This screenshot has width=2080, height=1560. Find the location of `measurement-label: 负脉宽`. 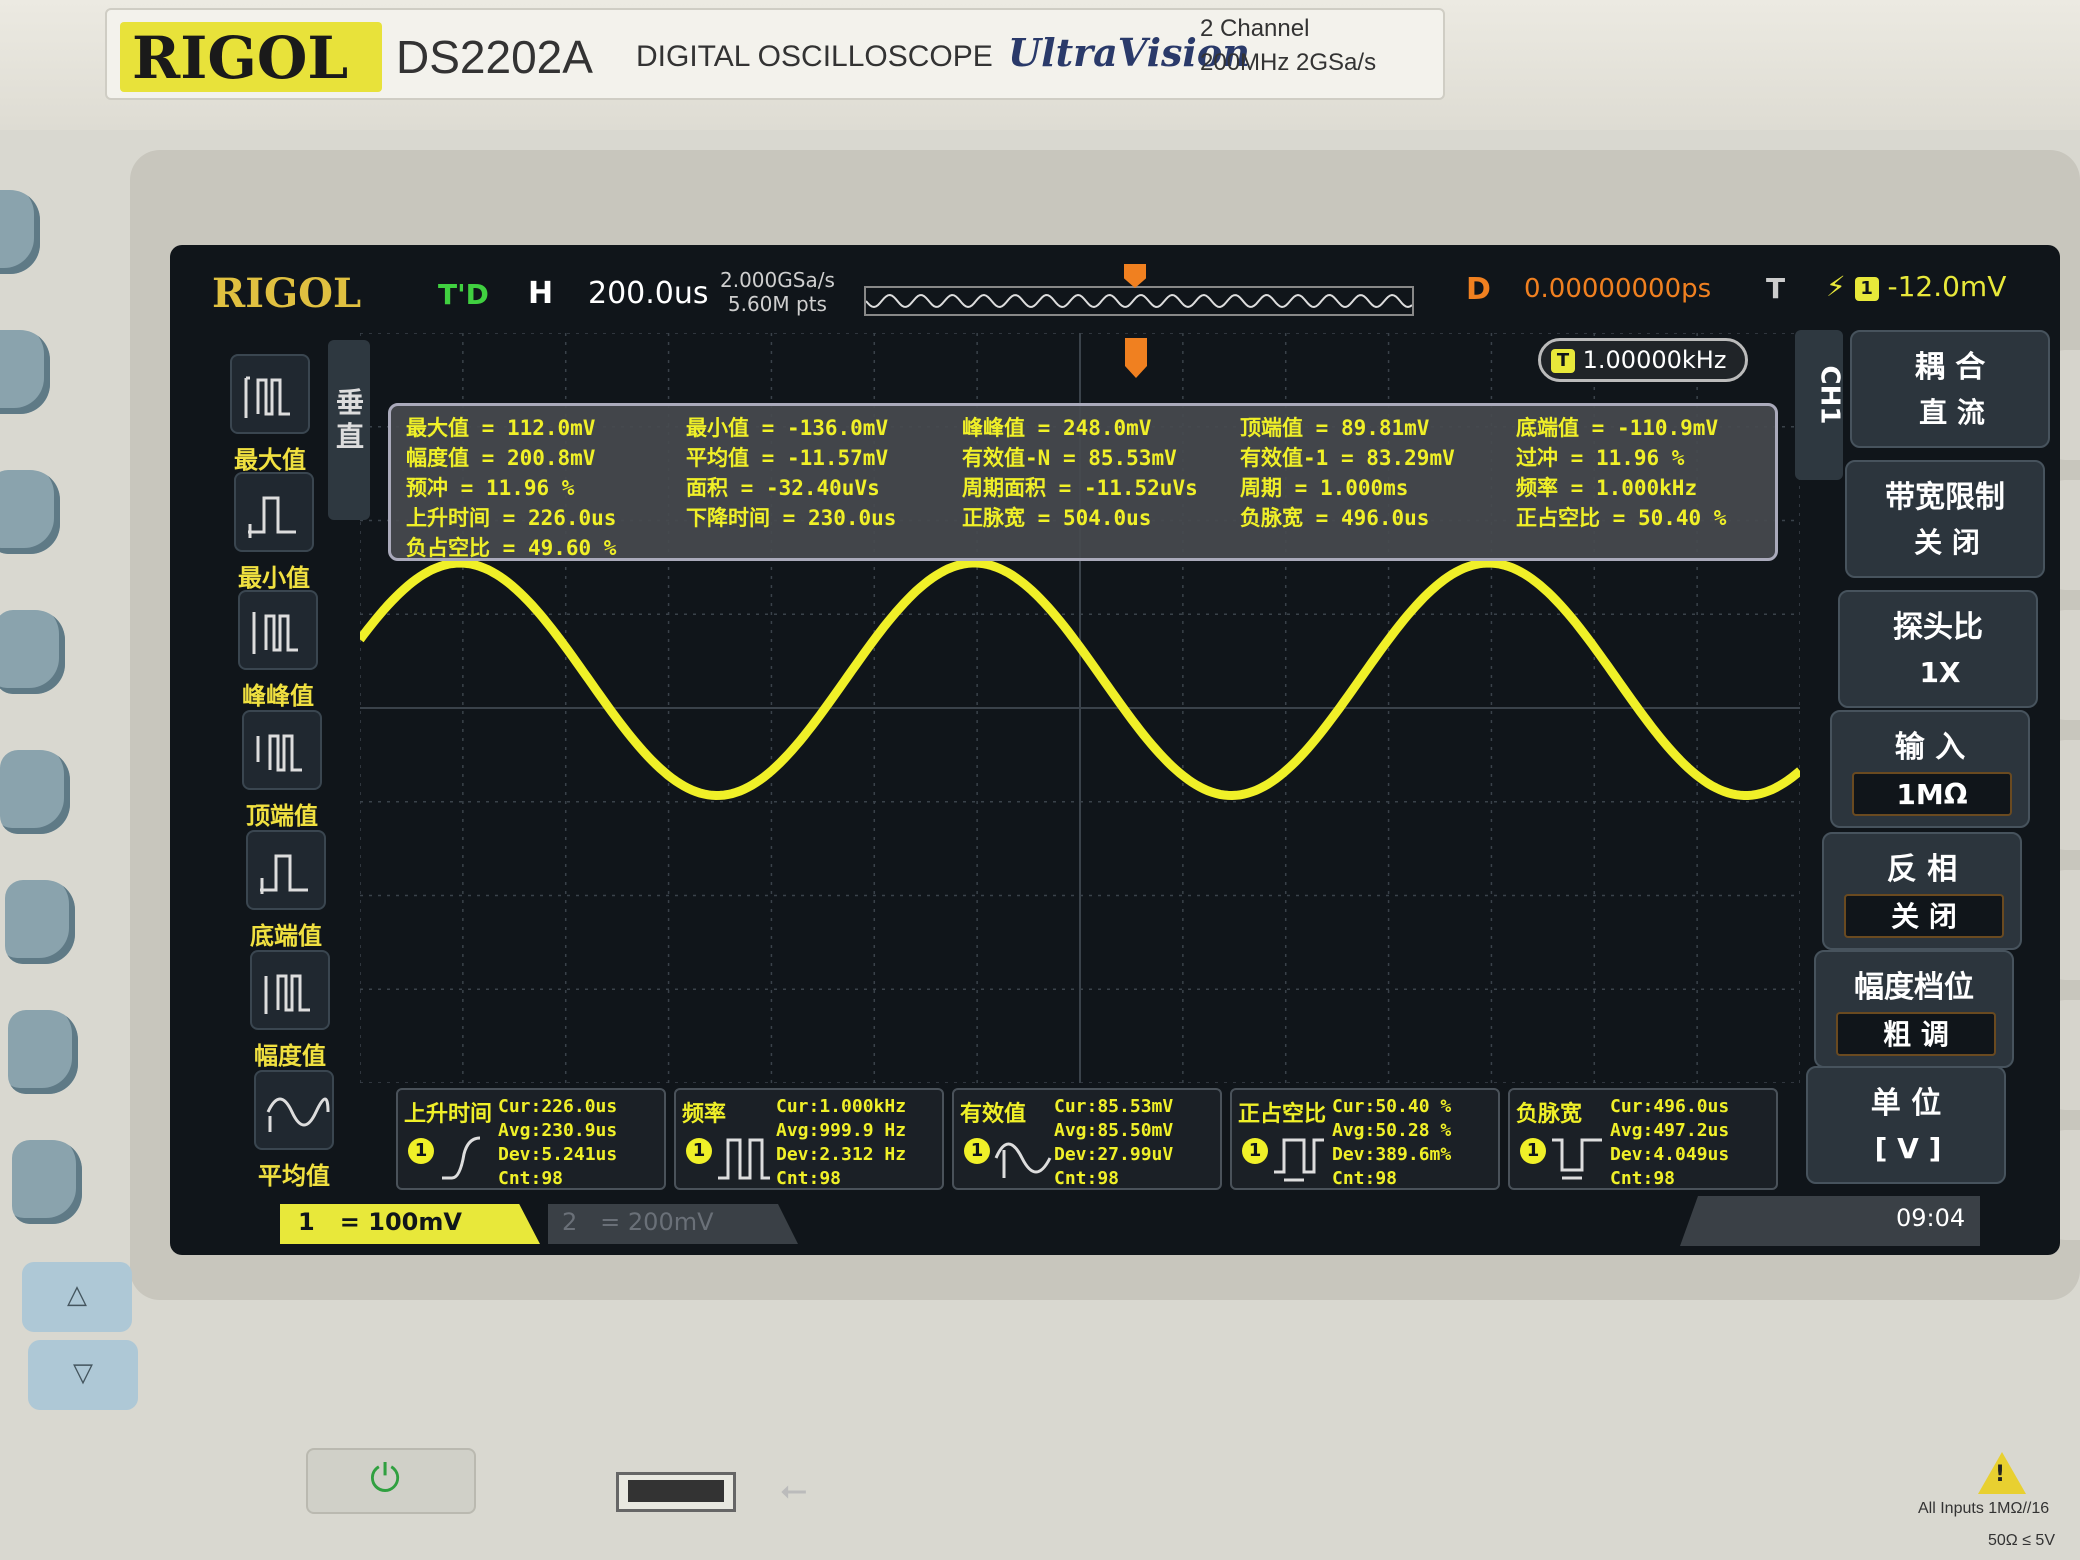

measurement-label: 负脉宽 is located at coordinates (1271, 518).